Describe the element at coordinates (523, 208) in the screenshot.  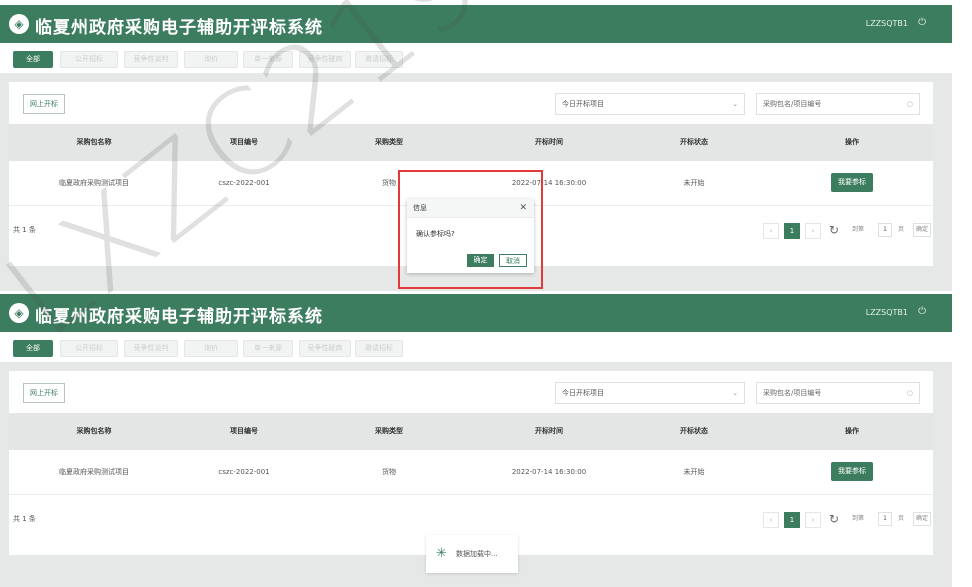
I see `close-icon: ✕` at that location.